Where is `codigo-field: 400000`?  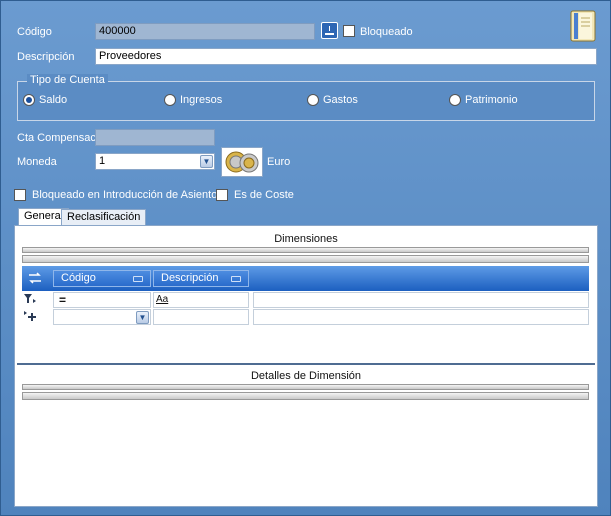 codigo-field: 400000 is located at coordinates (205, 31).